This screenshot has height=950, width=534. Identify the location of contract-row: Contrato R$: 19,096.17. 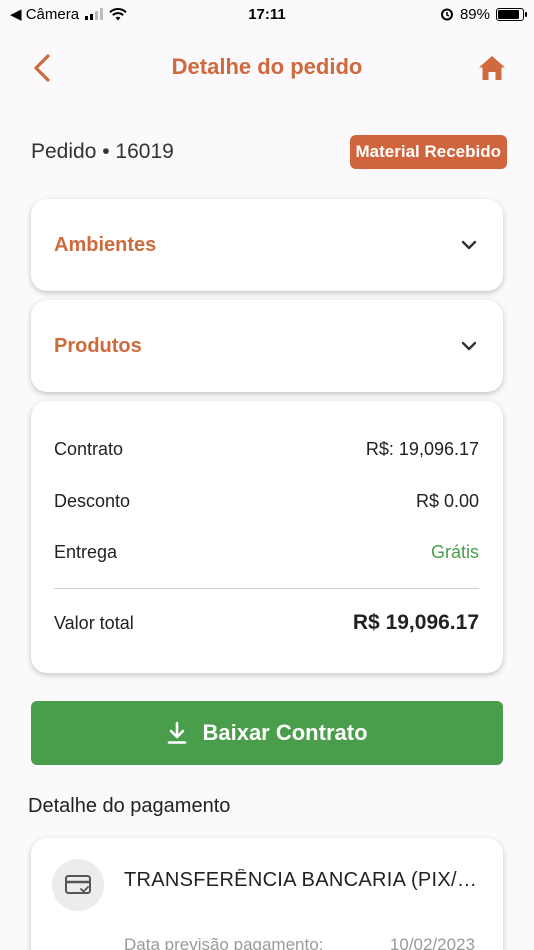
(266, 449).